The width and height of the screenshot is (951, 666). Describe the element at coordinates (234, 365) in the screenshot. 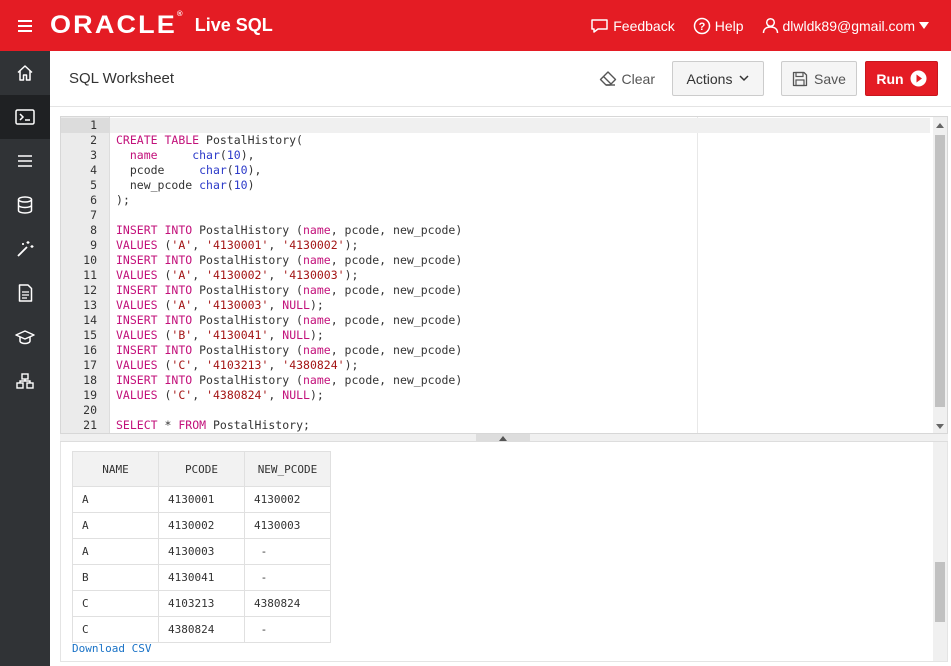

I see `code-text: VALUES ('C', '4103213', '4380824');` at that location.